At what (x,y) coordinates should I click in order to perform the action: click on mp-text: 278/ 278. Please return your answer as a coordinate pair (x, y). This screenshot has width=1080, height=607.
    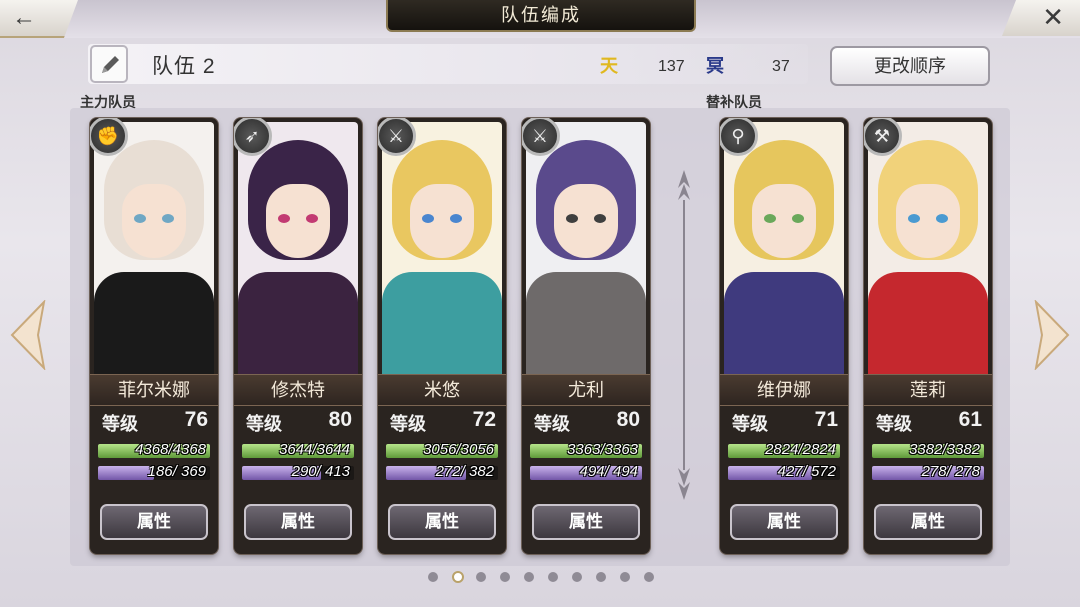
    Looking at the image, I should click on (950, 471).